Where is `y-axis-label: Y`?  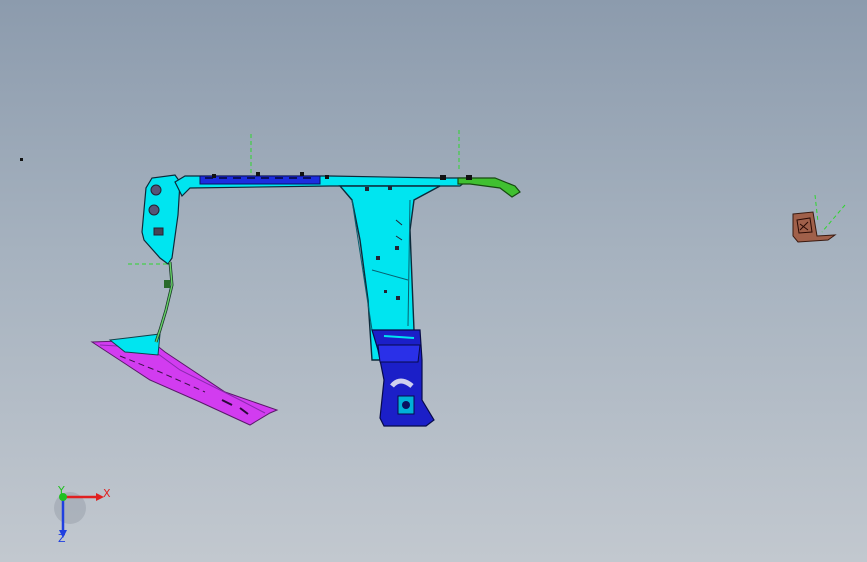 y-axis-label: Y is located at coordinates (61, 490).